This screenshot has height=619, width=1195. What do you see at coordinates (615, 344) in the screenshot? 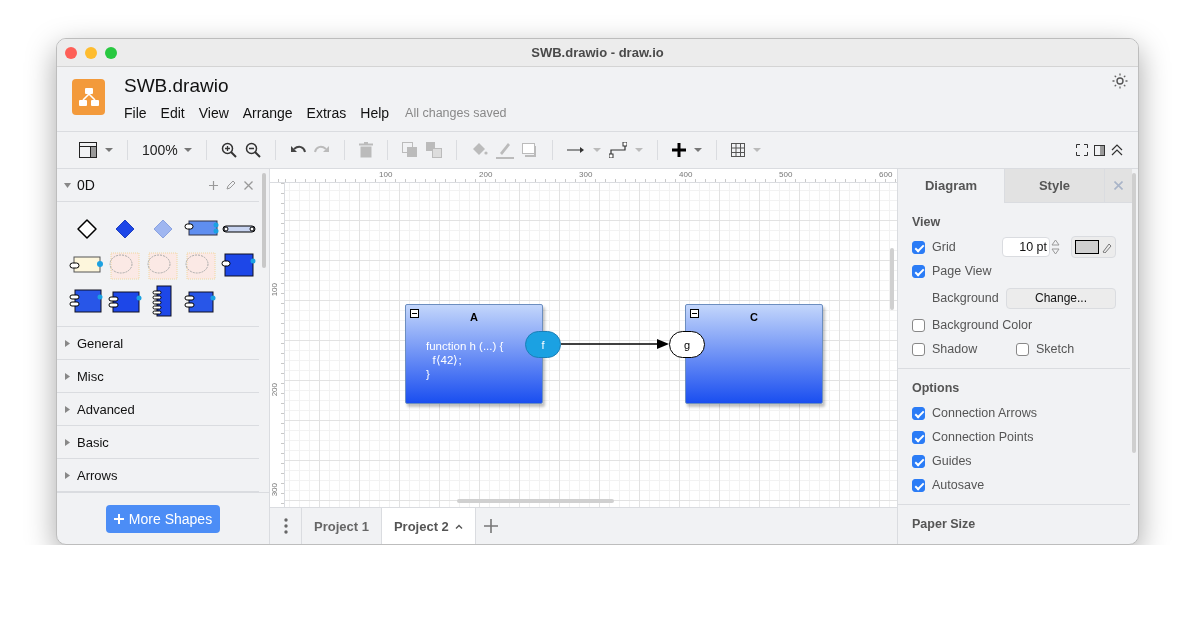
I see `connector-arrow` at bounding box center [615, 344].